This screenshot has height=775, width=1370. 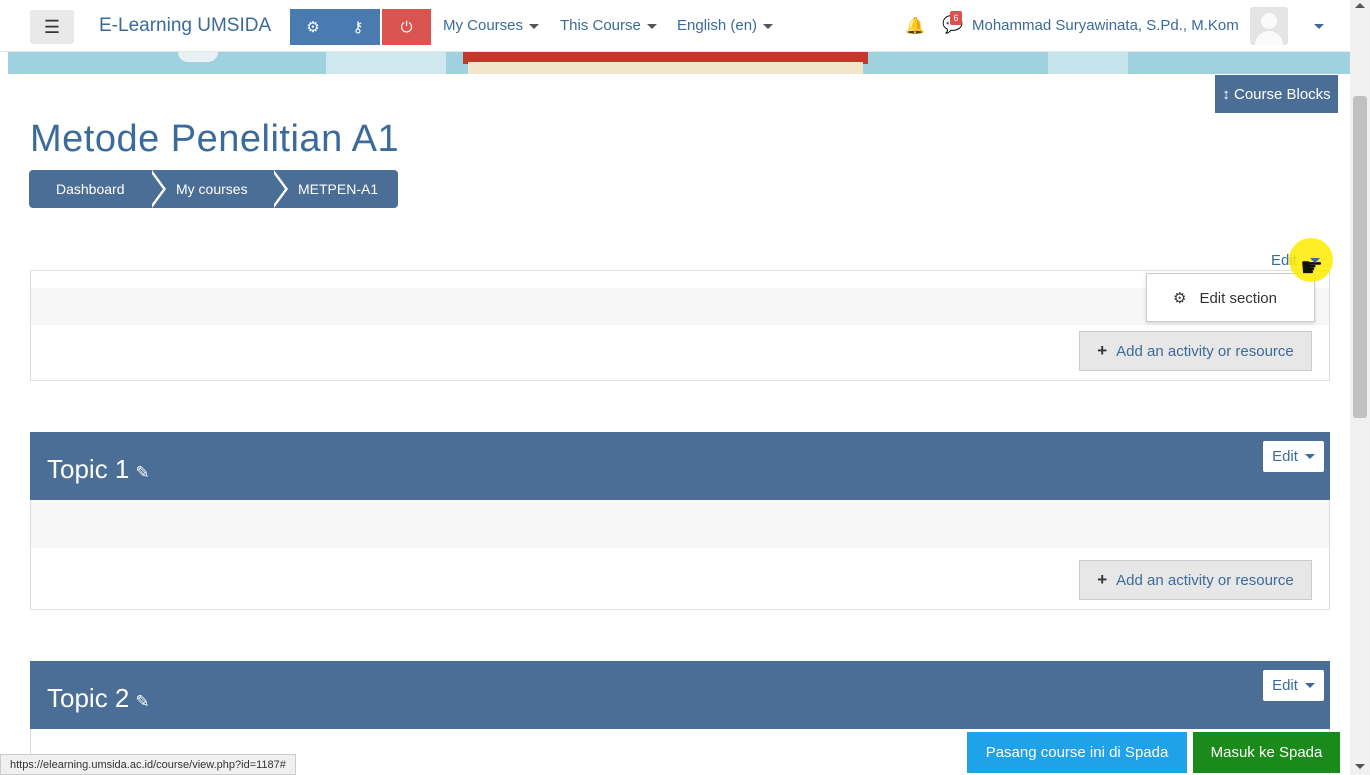 What do you see at coordinates (1276, 94) in the screenshot?
I see `course-blocks-button: ↕ Course Blocks` at bounding box center [1276, 94].